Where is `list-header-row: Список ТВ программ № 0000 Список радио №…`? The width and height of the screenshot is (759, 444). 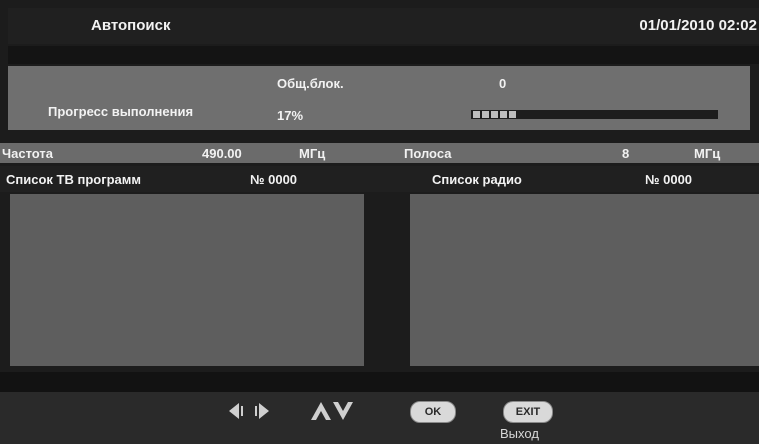
list-header-row: Список ТВ программ № 0000 Список радио №… is located at coordinates (379, 179).